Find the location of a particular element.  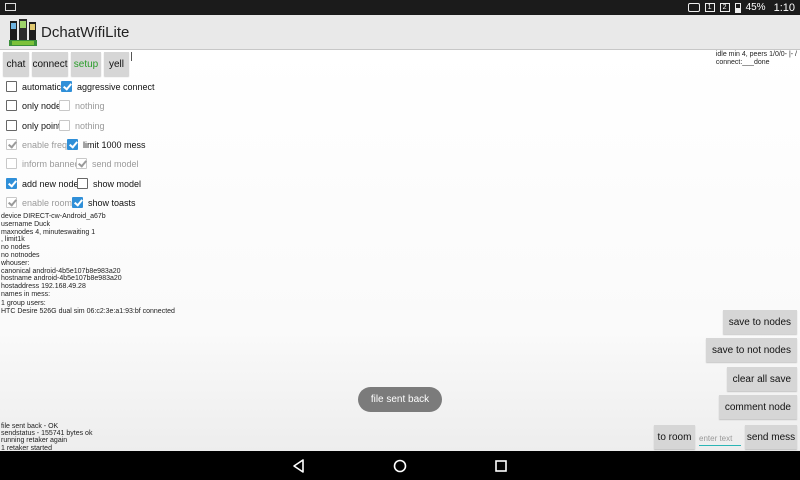

log-line: sendstatus - 155741 bytes ok is located at coordinates (47, 434).